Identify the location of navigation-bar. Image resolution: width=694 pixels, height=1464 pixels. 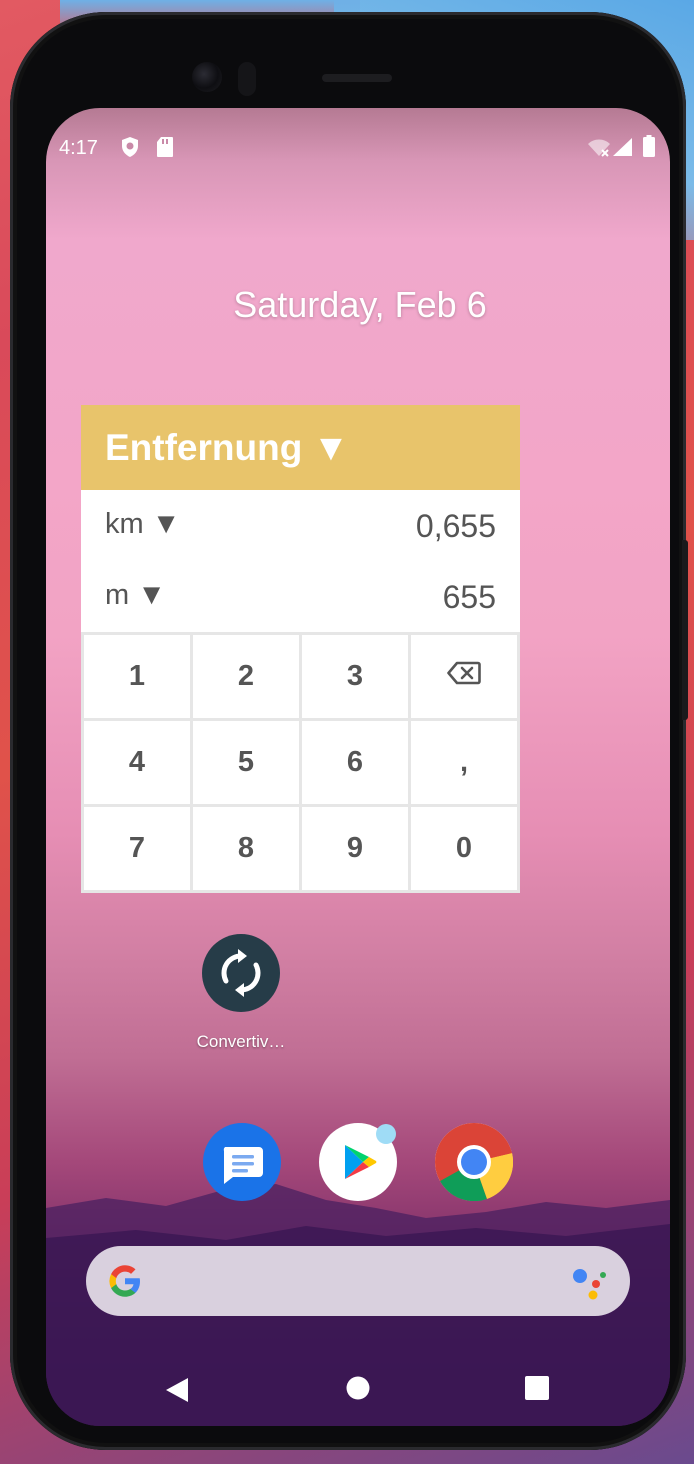
(358, 1388).